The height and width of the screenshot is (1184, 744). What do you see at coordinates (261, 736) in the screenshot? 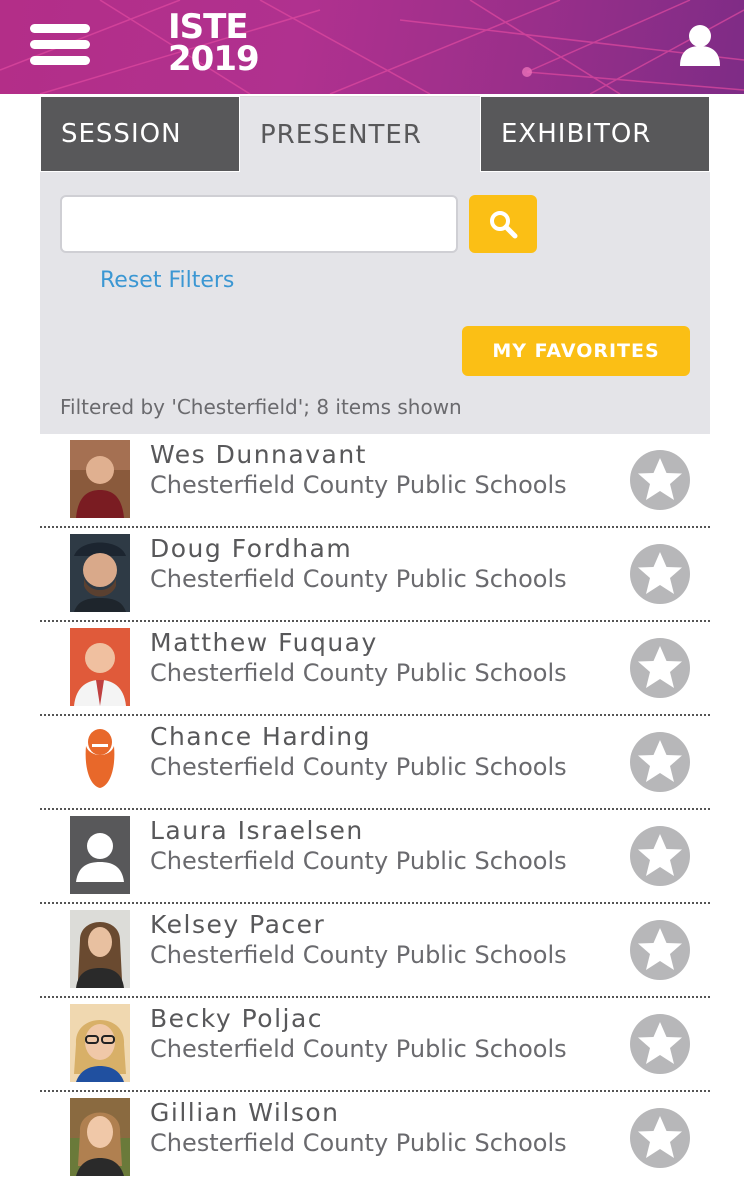
I see `presenter-name: Chance Harding` at bounding box center [261, 736].